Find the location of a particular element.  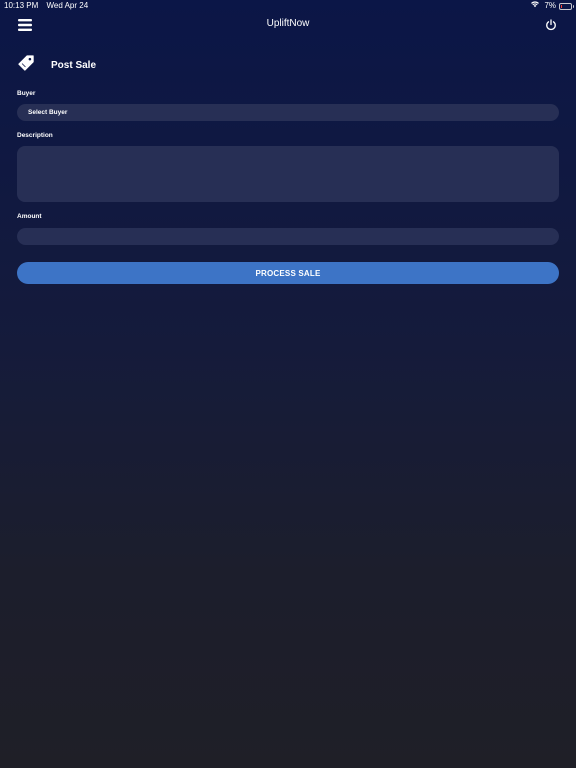

navigation-bar: UpliftNow is located at coordinates (288, 26).